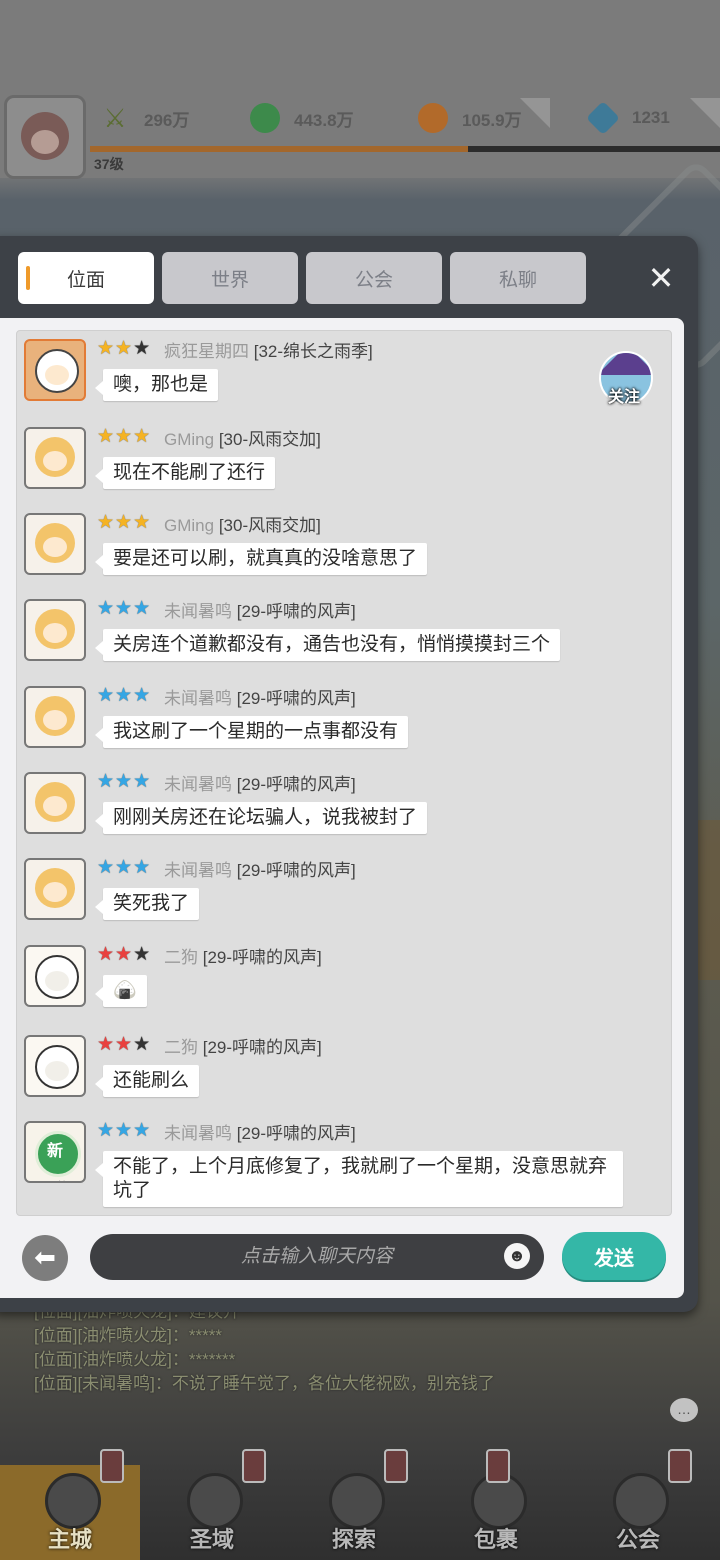  I want to click on chat-input, so click(317, 1257).